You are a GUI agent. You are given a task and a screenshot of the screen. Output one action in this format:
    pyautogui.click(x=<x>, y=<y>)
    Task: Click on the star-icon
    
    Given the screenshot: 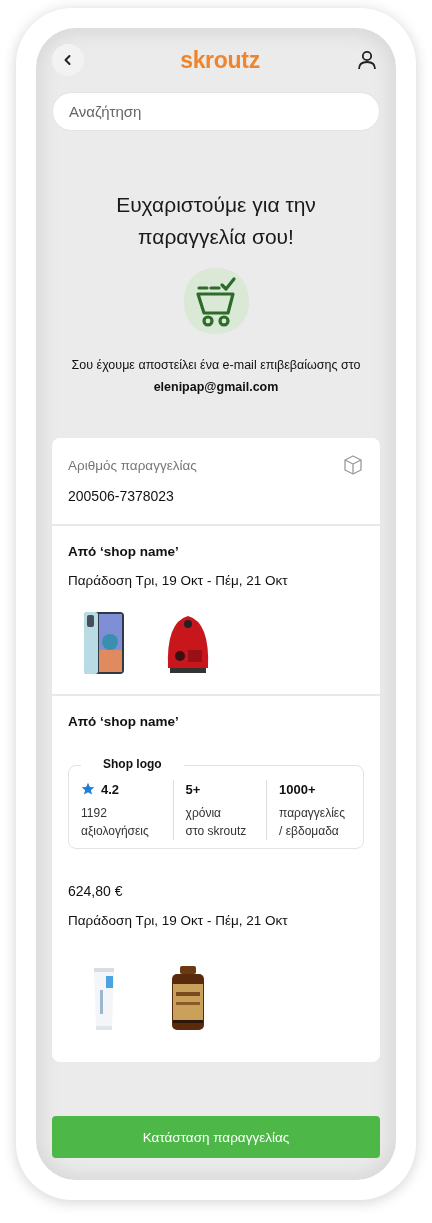 What is the action you would take?
    pyautogui.click(x=88, y=789)
    